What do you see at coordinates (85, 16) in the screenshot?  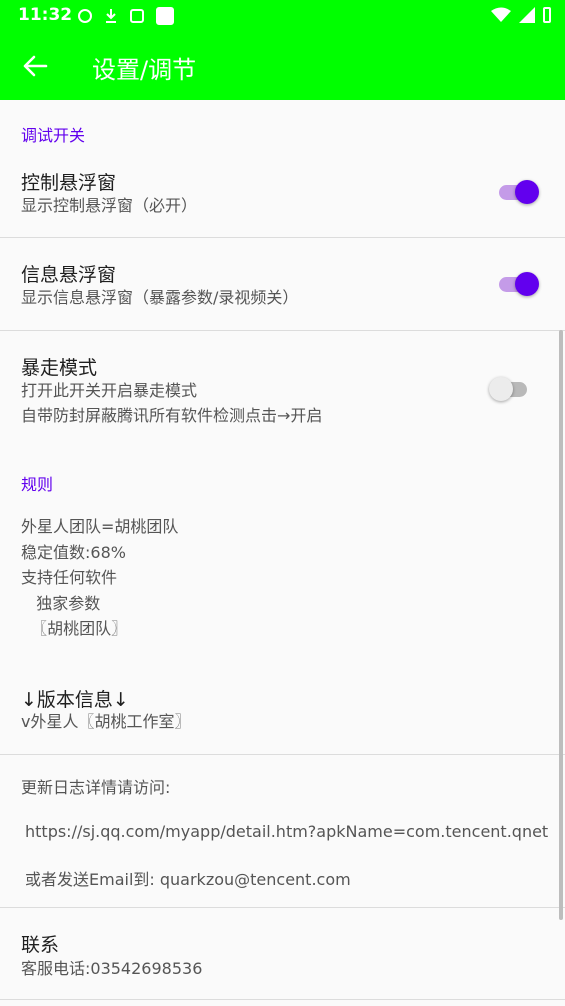 I see `shield-x-icon` at bounding box center [85, 16].